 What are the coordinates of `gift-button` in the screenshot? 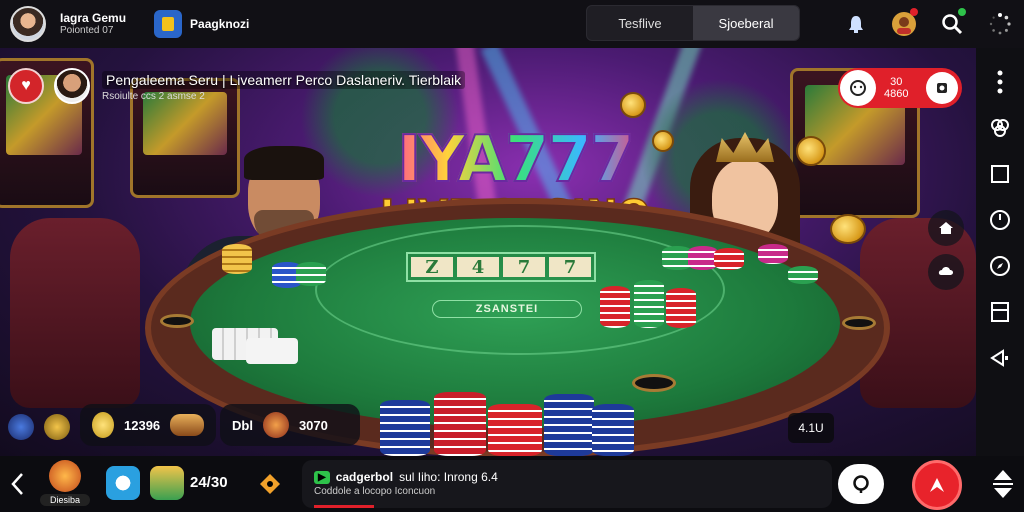 It's located at (937, 485).